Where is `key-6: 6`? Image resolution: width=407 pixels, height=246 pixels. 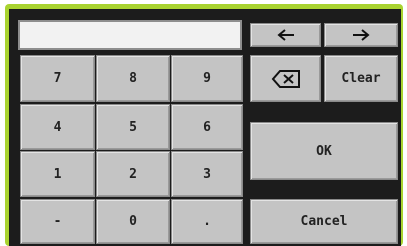
key-6: 6 is located at coordinates (207, 127).